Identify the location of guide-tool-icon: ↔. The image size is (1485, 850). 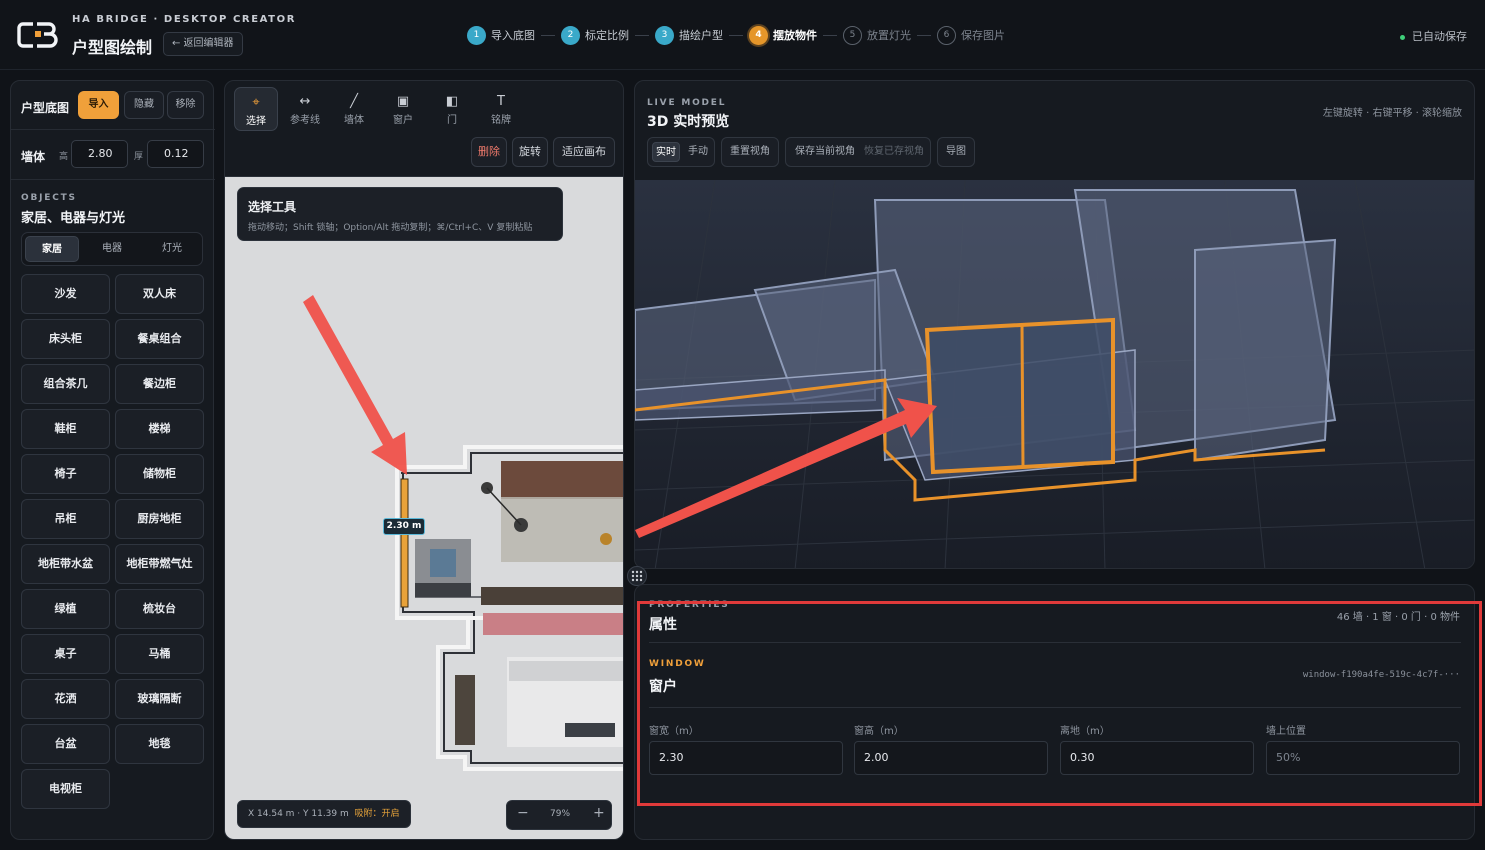
(305, 101).